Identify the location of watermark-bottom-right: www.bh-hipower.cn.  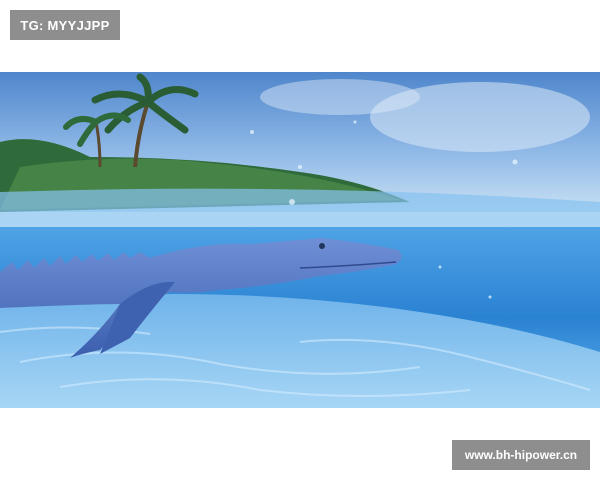
(521, 455).